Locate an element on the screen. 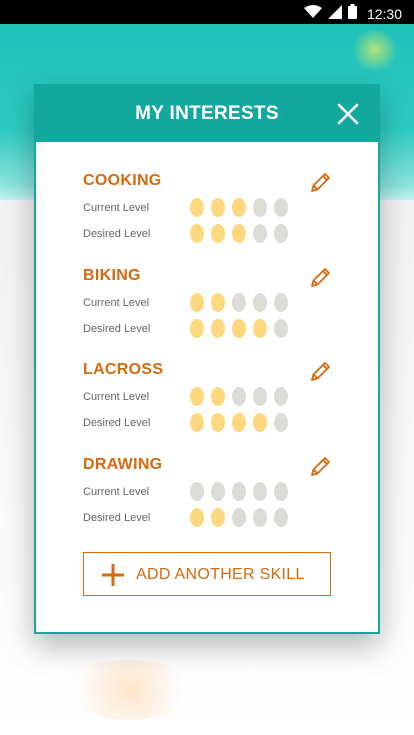  skill-name: DRAWING is located at coordinates (123, 464).